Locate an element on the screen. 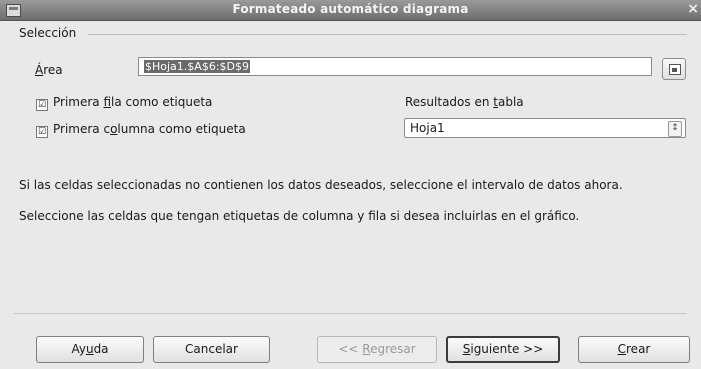 The image size is (701, 369). area-label: Área is located at coordinates (49, 70).